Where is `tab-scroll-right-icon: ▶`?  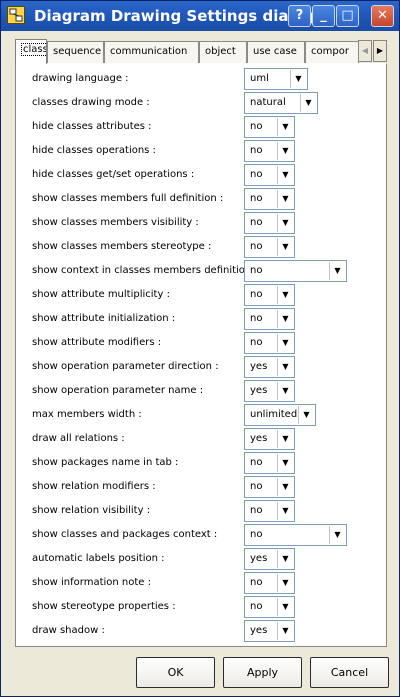
tab-scroll-right-icon: ▶ is located at coordinates (380, 51).